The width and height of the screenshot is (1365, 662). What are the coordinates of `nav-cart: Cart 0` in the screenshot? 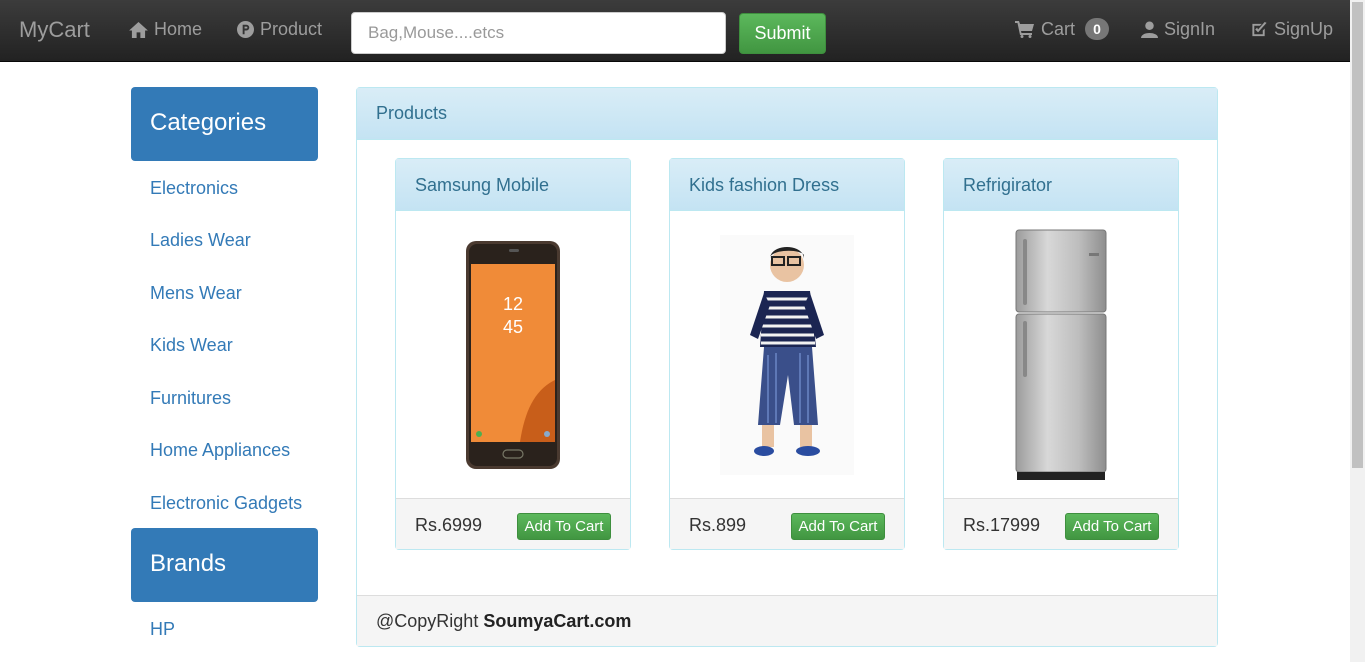 It's located at (1062, 29).